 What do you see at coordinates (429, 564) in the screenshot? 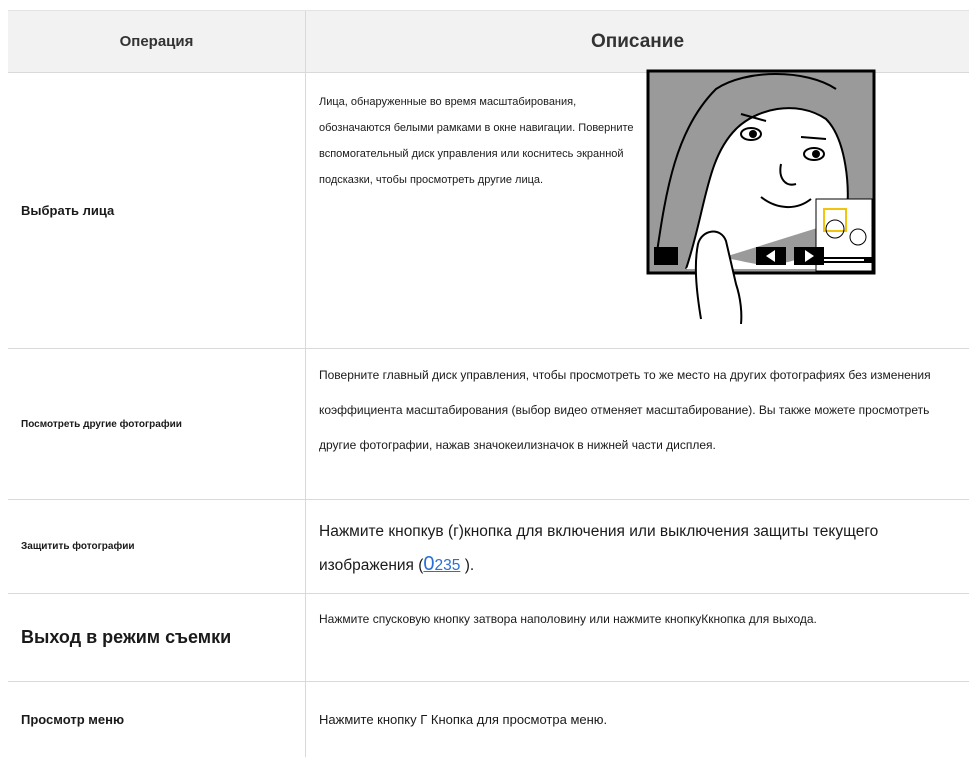
I see `reference-symbol: 0` at bounding box center [429, 564].